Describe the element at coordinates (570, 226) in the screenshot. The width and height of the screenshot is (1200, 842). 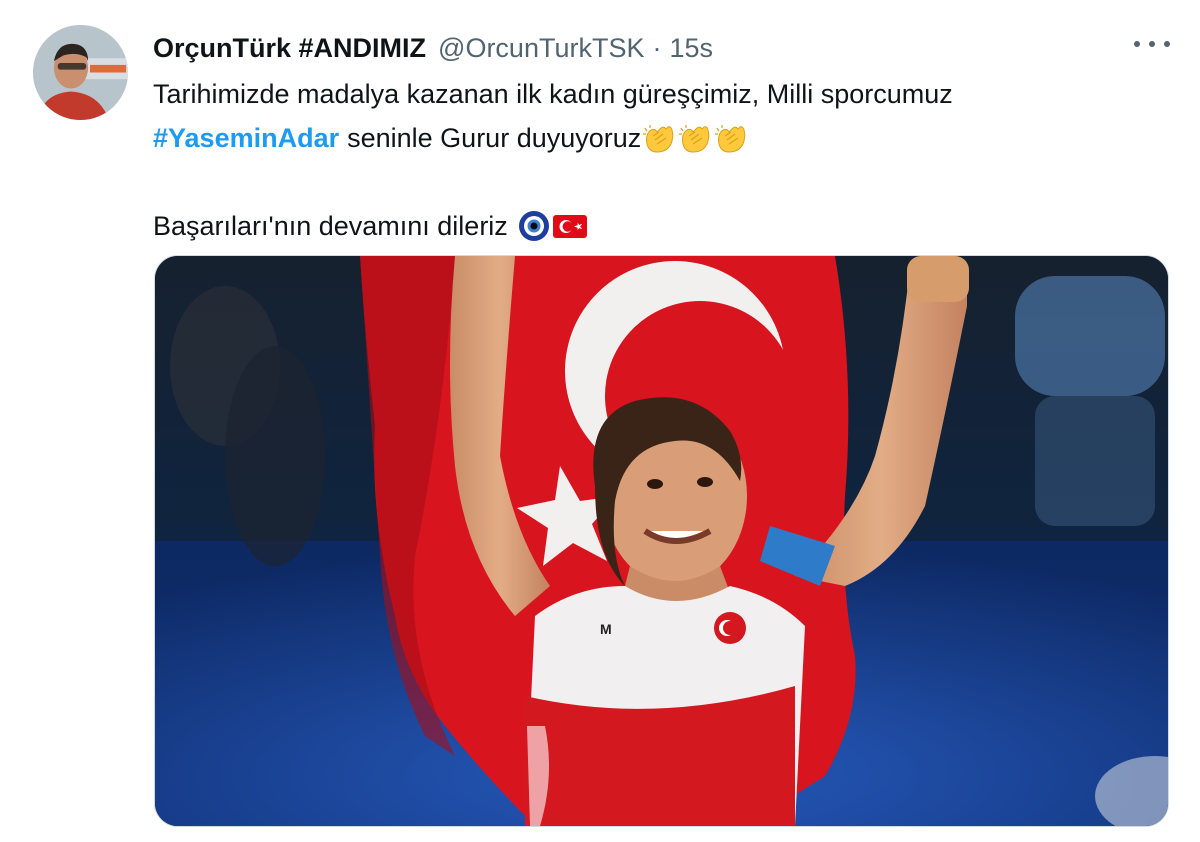
I see `turkey-flag-icon` at that location.